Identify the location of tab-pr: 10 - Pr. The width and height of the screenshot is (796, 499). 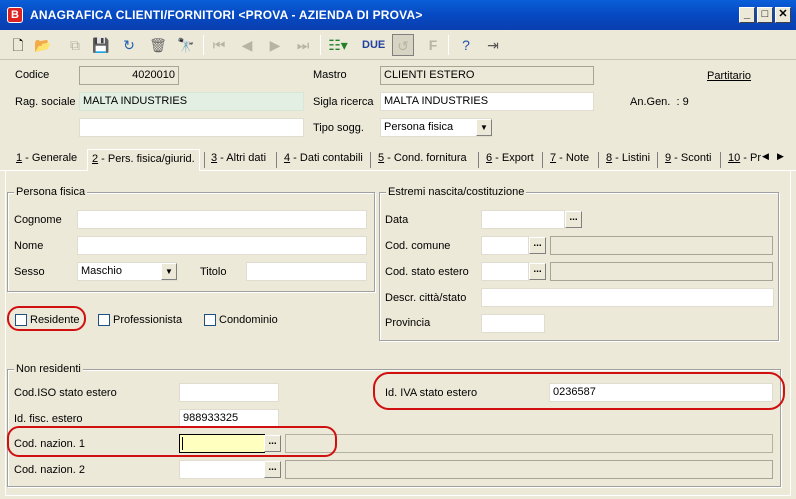
(744, 158).